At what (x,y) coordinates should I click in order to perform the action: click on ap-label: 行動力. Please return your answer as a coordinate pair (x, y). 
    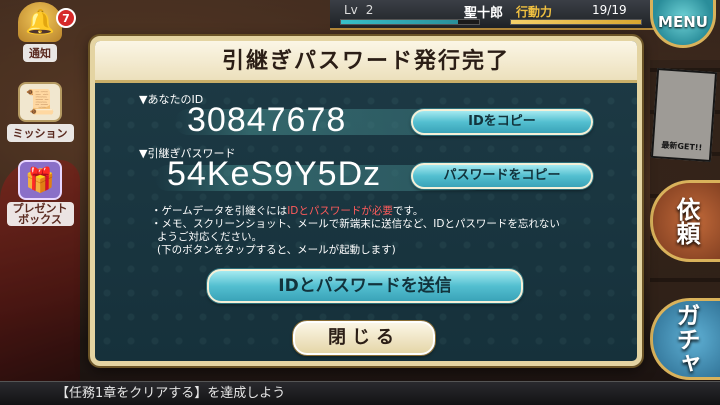
    Looking at the image, I should click on (534, 12).